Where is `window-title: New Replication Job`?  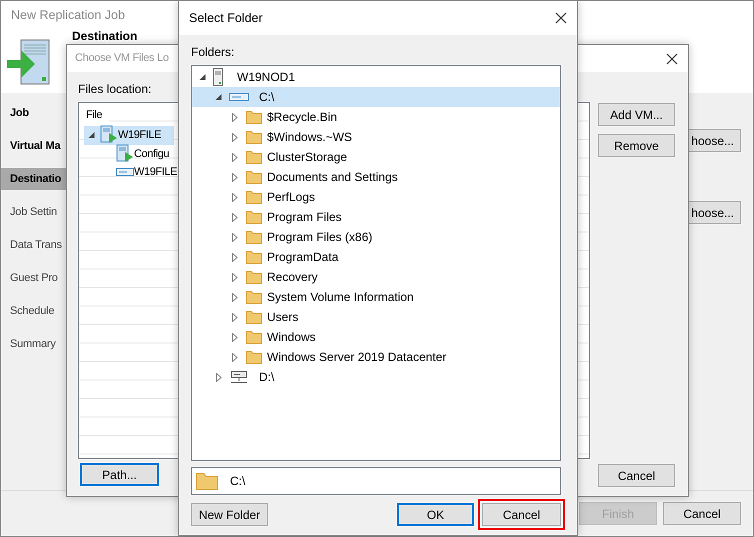 window-title: New Replication Job is located at coordinates (68, 15).